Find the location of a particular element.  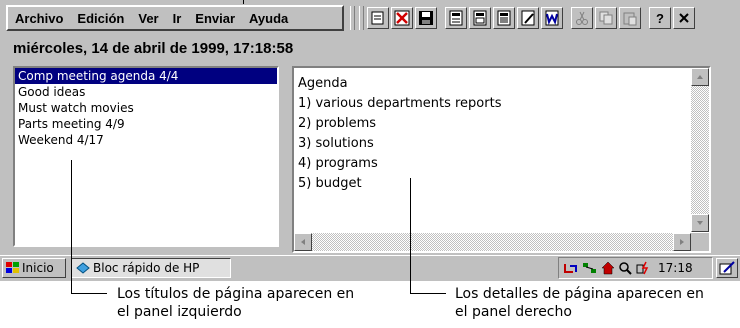

scroll-right-button is located at coordinates (682, 242).